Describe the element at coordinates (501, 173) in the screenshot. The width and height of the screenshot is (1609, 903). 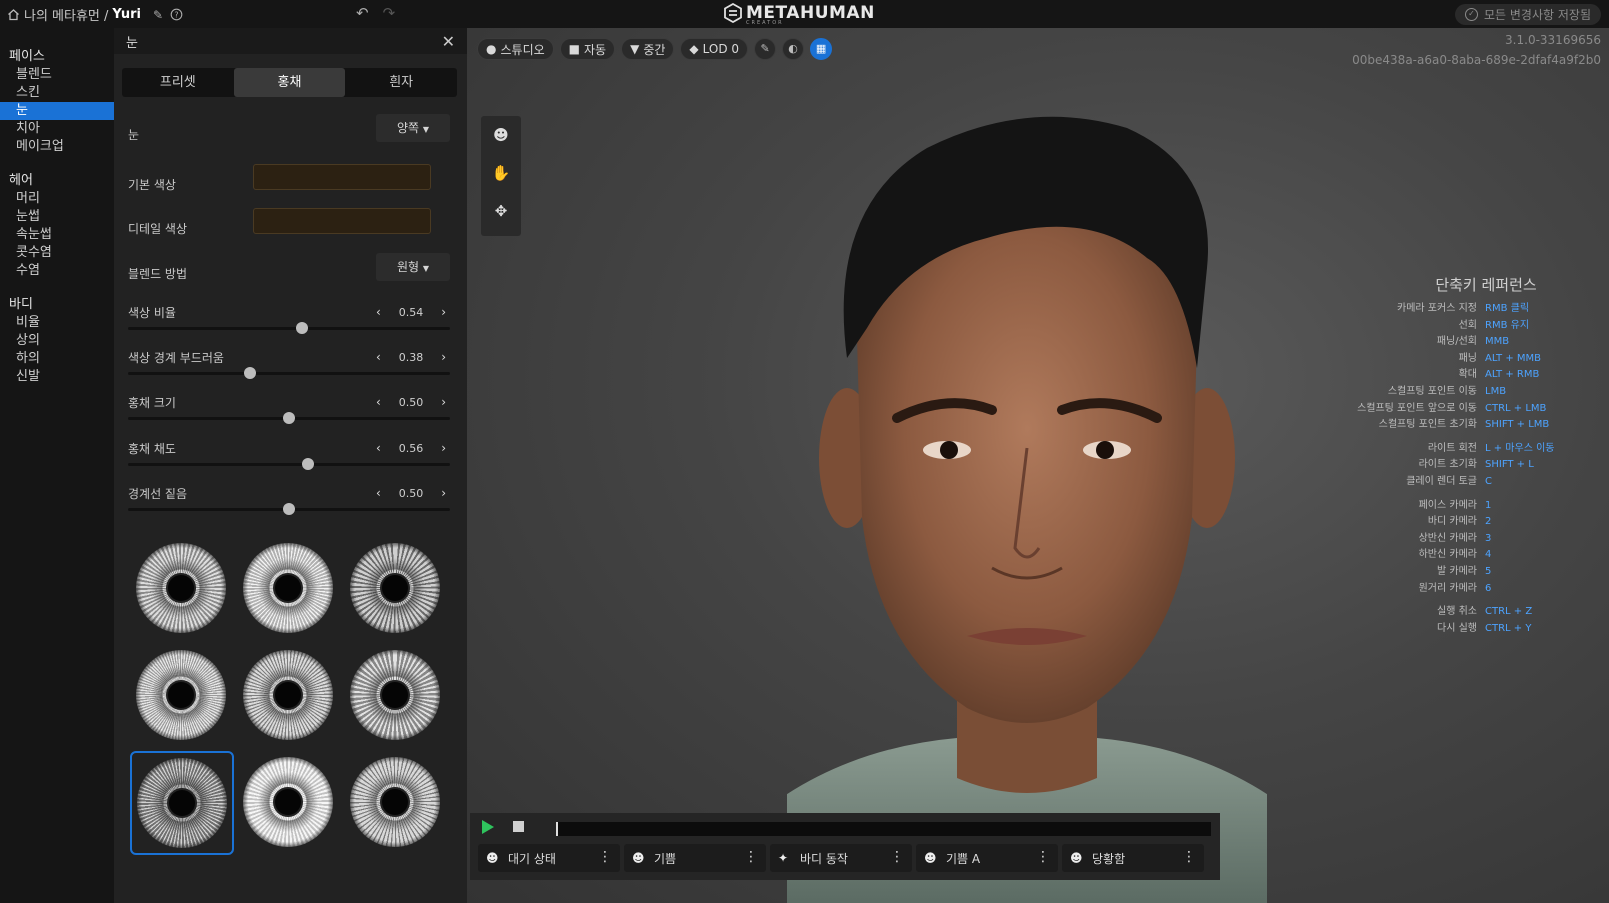
I see `move-region-icon: ✋` at that location.